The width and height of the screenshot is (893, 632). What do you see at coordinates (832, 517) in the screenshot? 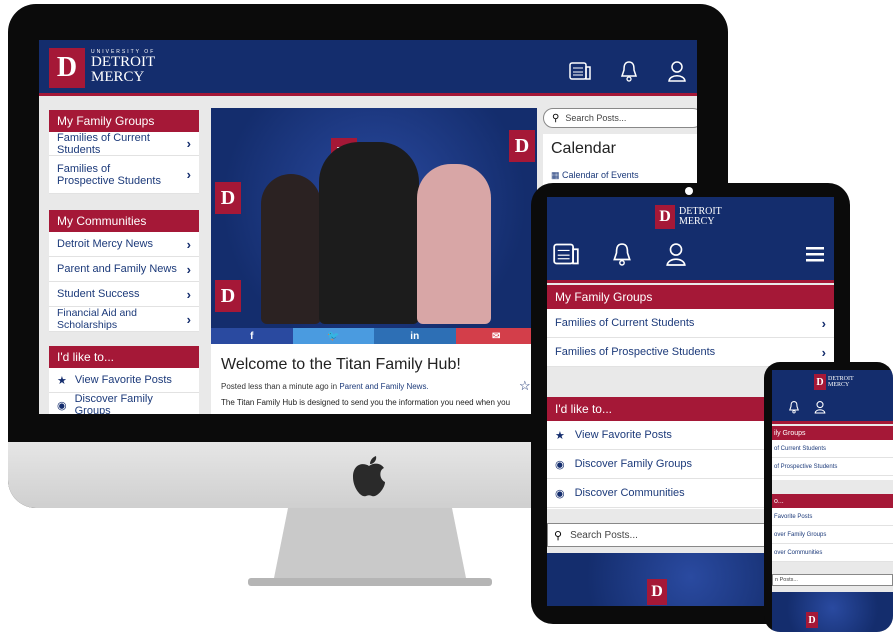
I see `phone-like-to-item: Favorite Posts` at bounding box center [832, 517].